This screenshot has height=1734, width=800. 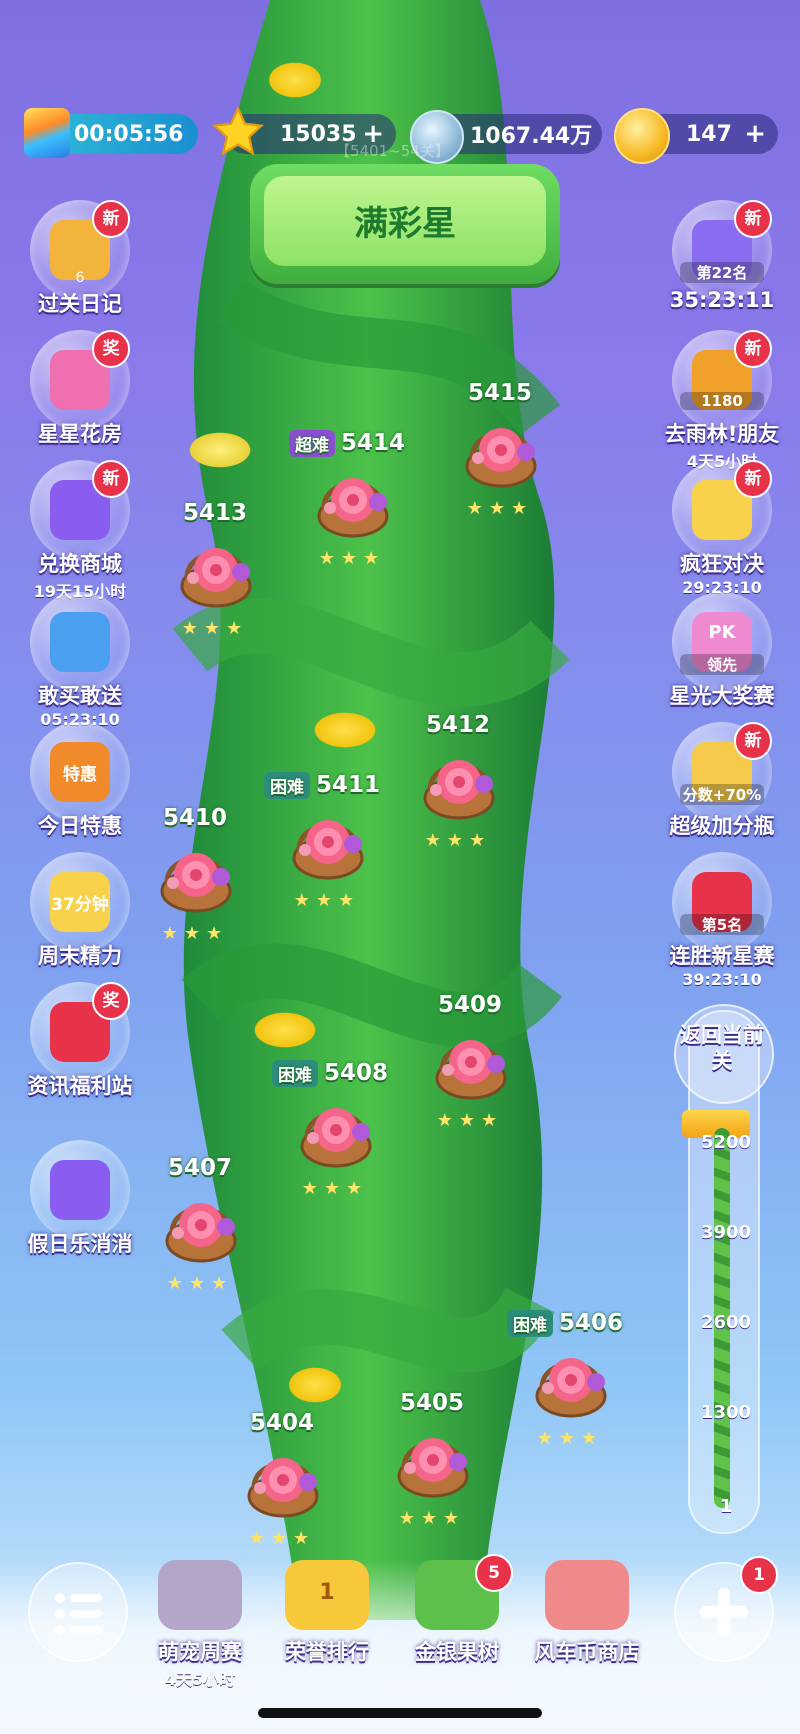 I want to click on level-node-5409: 5409 ★★★, so click(x=470, y=1077).